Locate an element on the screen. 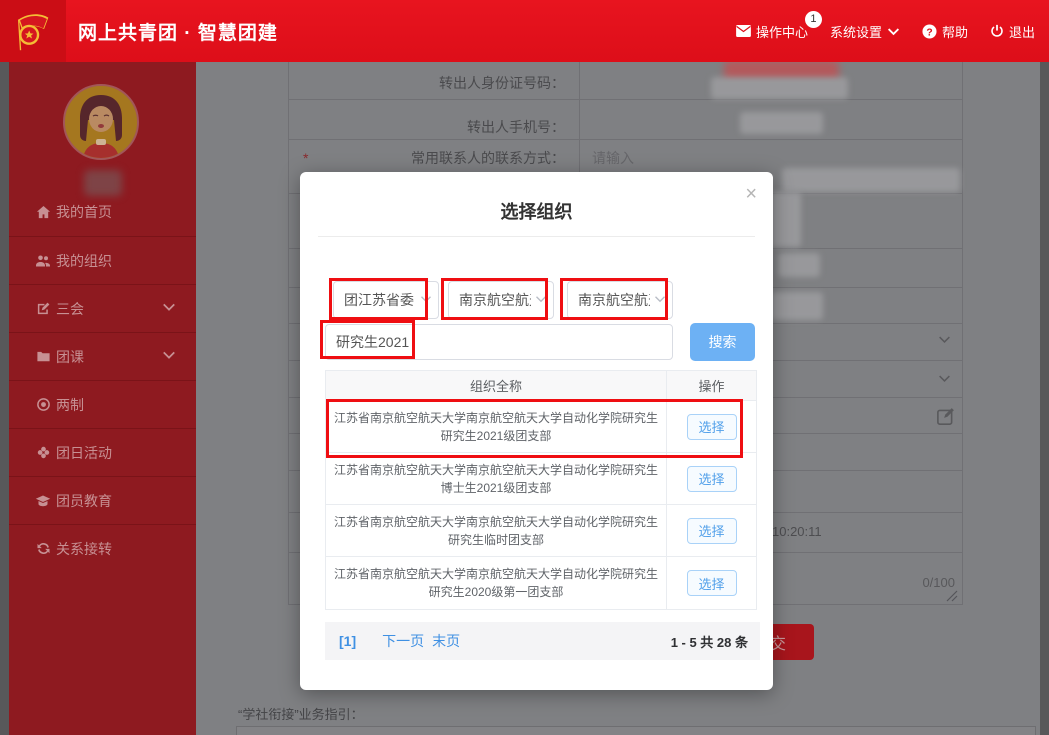 This screenshot has height=735, width=1049. nav-label: 系统设置 is located at coordinates (855, 32).